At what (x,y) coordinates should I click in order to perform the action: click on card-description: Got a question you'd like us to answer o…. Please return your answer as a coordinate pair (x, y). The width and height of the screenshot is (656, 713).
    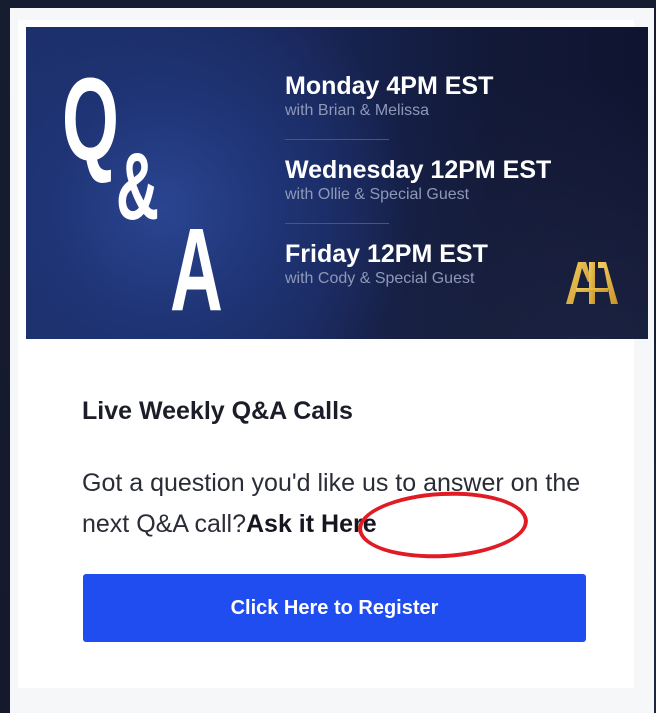
    Looking at the image, I should click on (337, 504).